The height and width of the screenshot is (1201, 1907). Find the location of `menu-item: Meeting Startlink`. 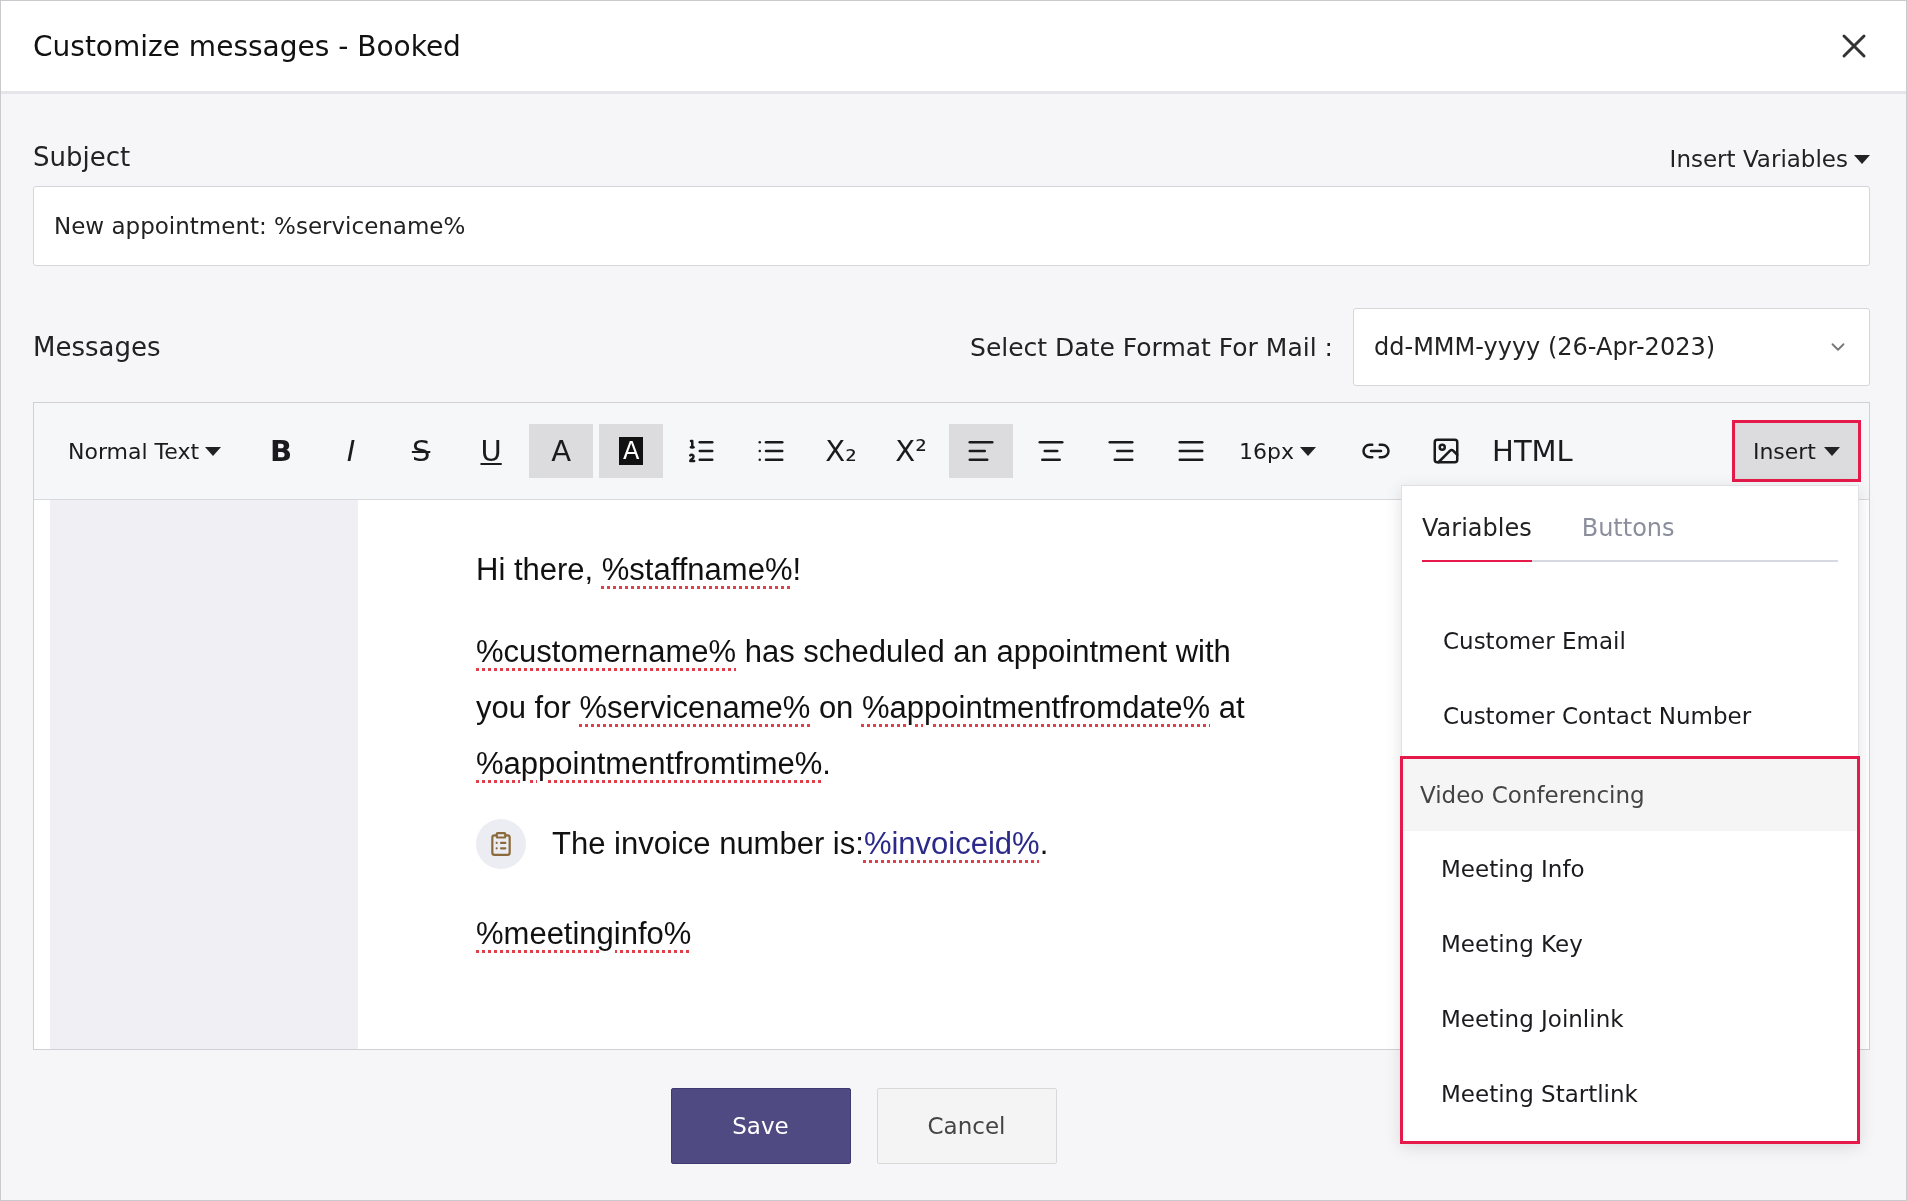

menu-item: Meeting Startlink is located at coordinates (1630, 1093).